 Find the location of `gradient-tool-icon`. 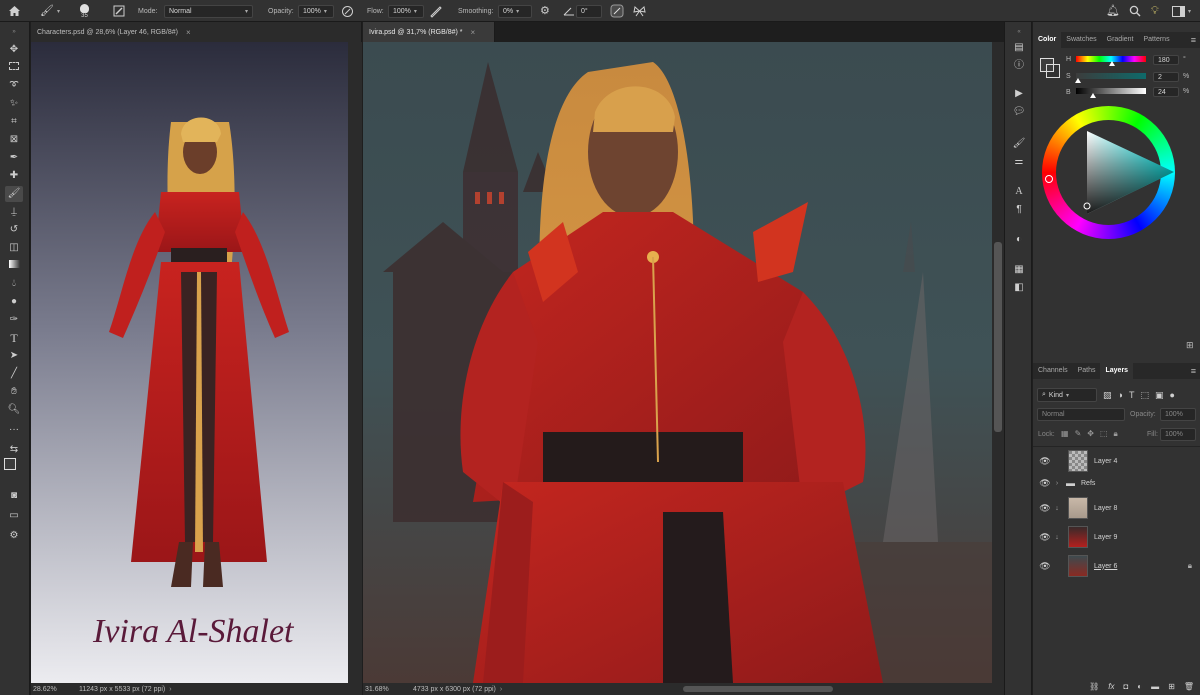

gradient-tool-icon is located at coordinates (14, 266).